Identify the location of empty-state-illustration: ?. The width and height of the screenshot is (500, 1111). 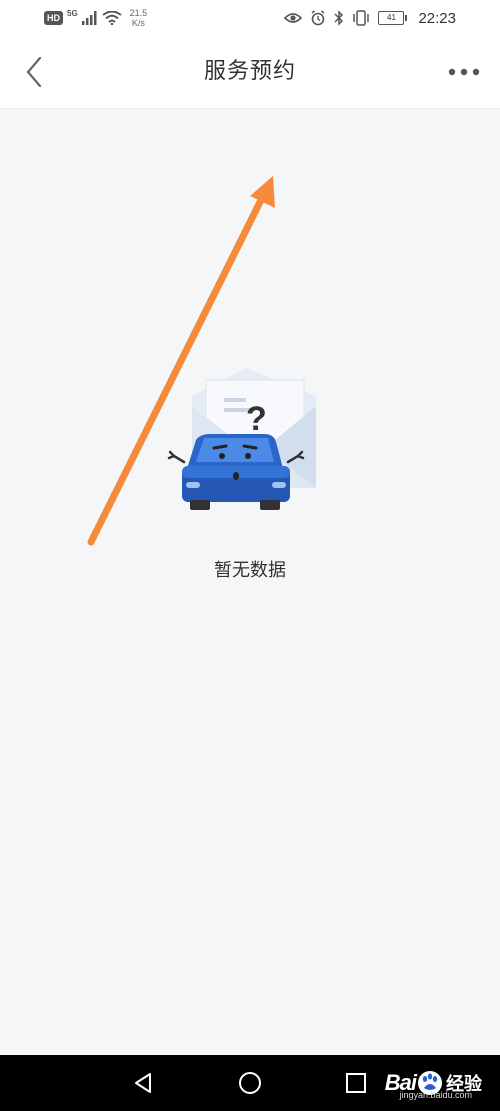
(249, 441).